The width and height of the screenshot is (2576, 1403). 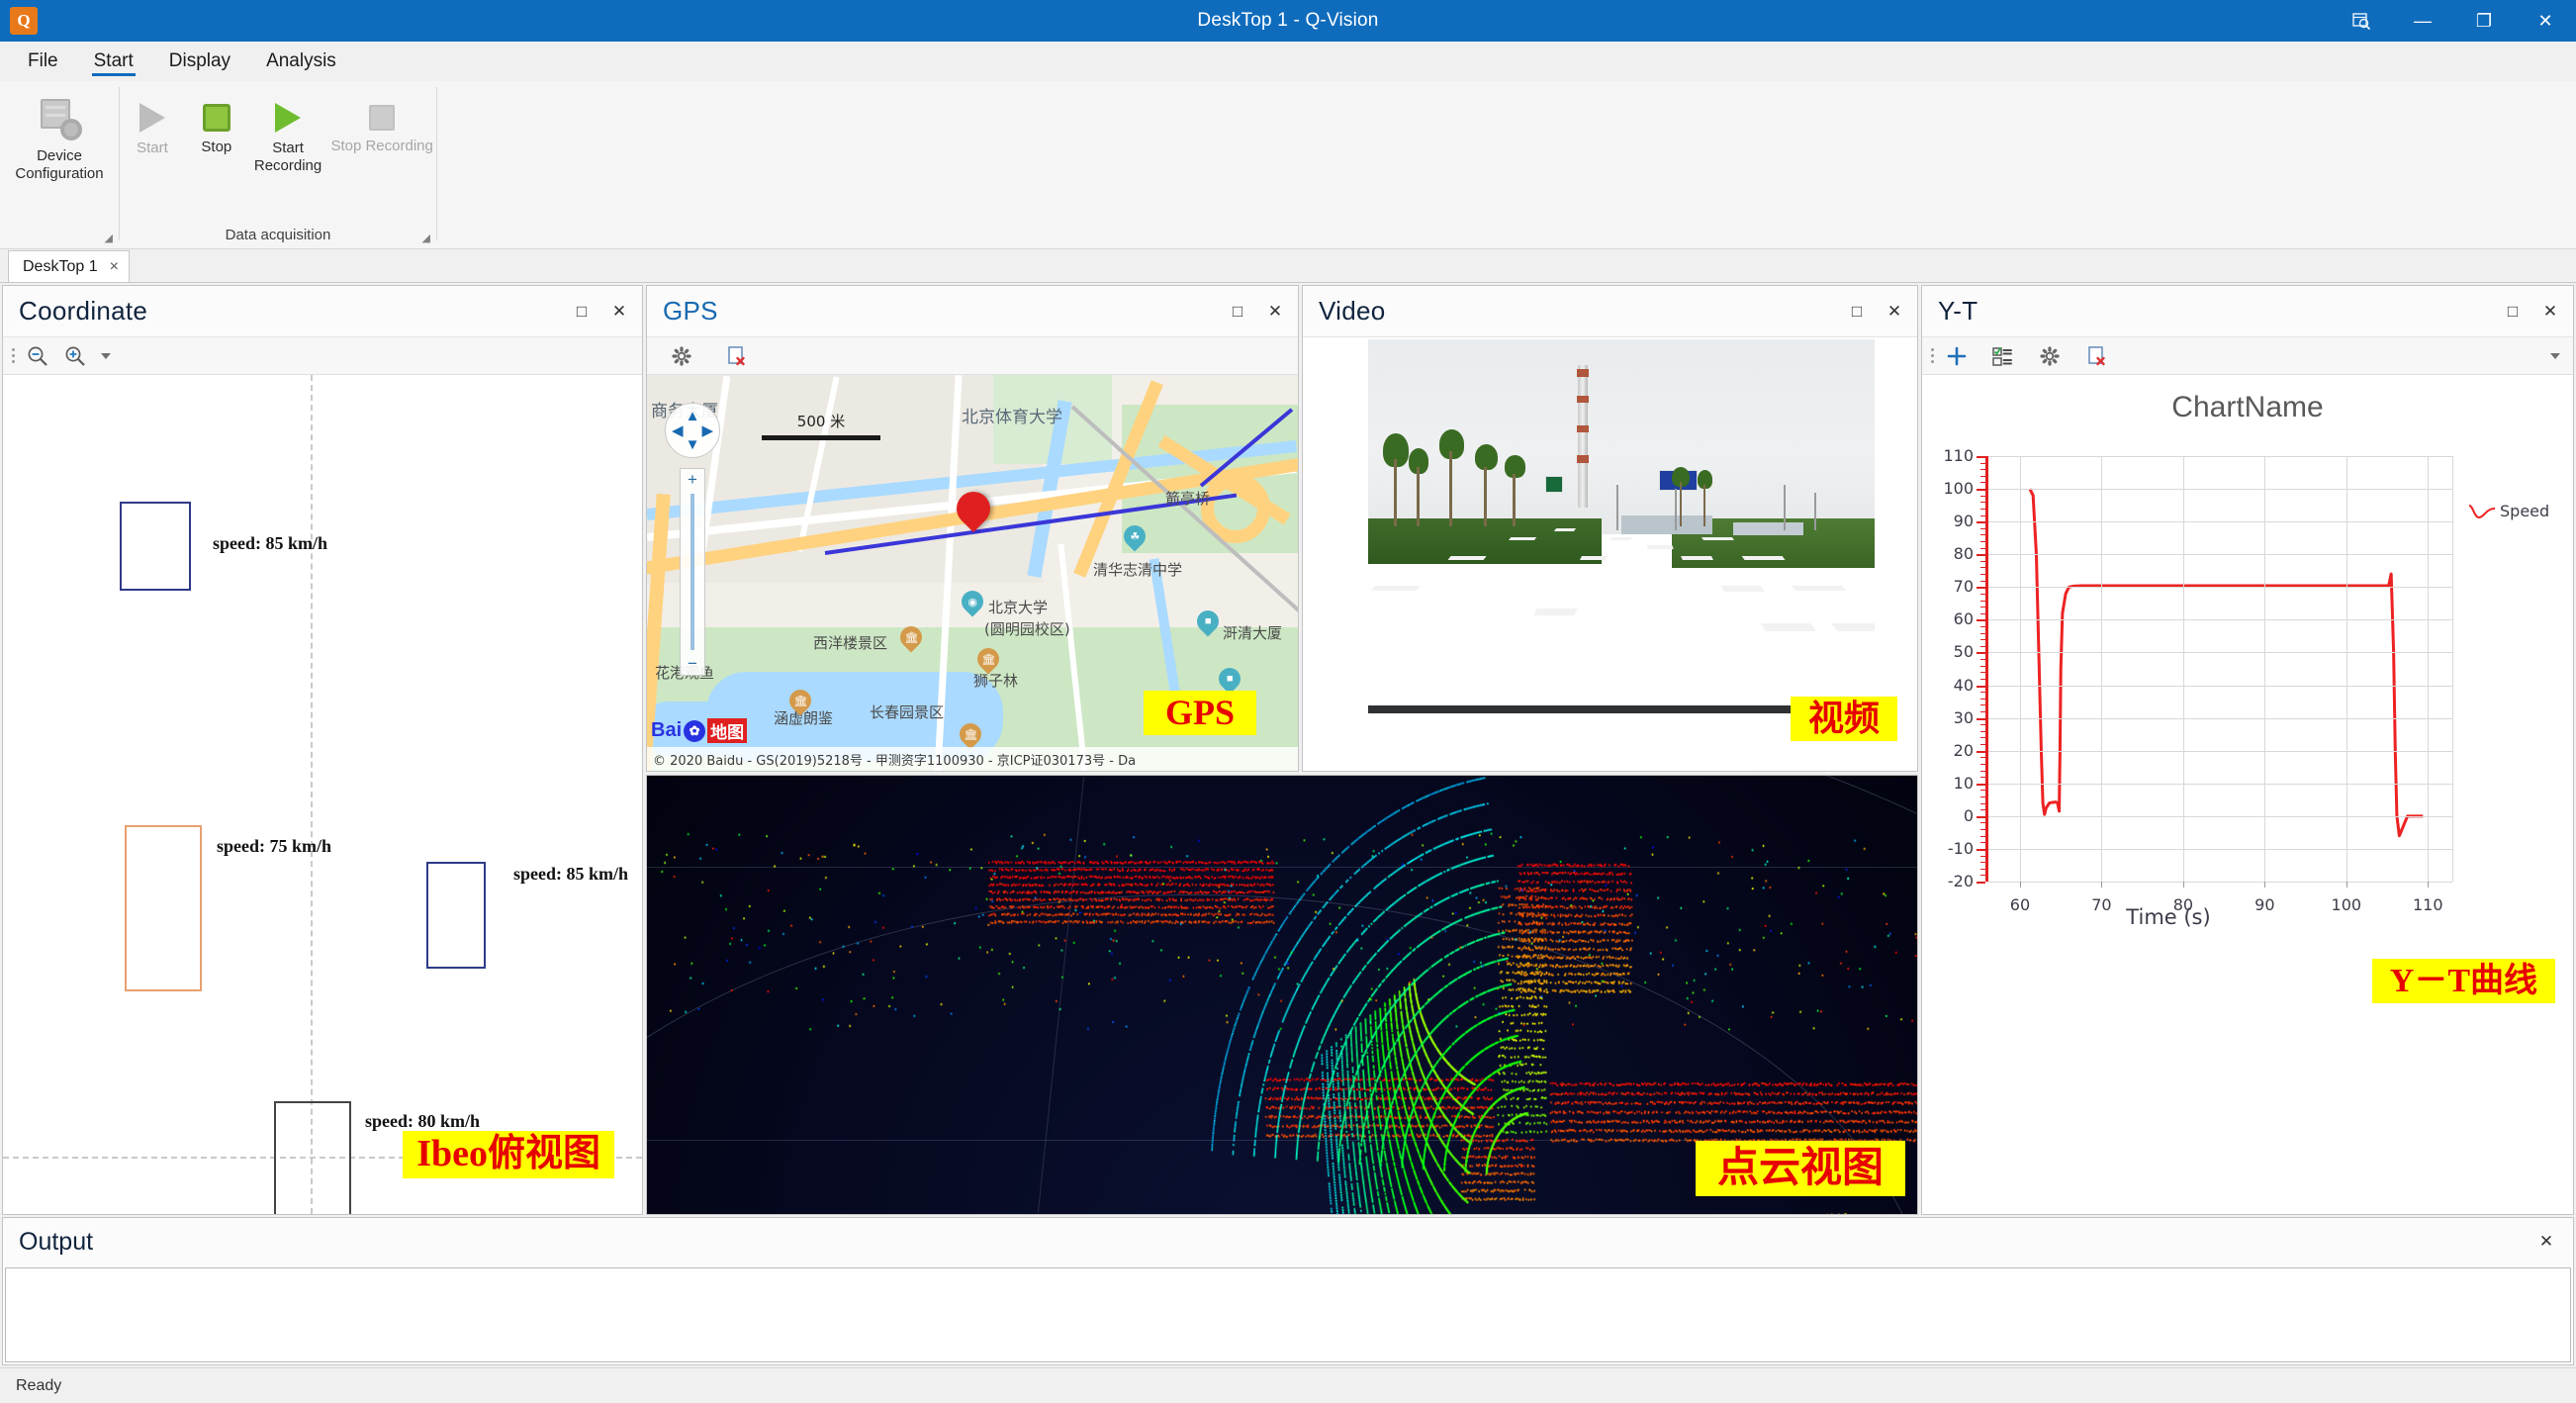 What do you see at coordinates (1895, 311) in the screenshot?
I see `video-close-icon: ✕` at bounding box center [1895, 311].